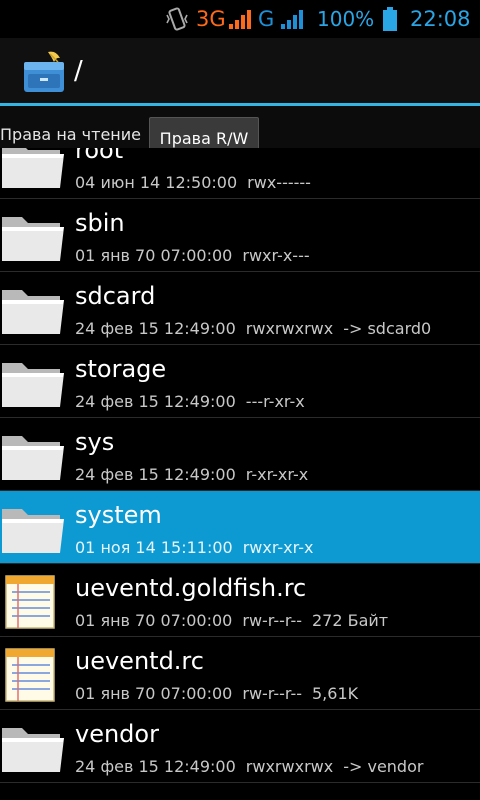  What do you see at coordinates (440, 19) in the screenshot?
I see `clock: 22:08` at bounding box center [440, 19].